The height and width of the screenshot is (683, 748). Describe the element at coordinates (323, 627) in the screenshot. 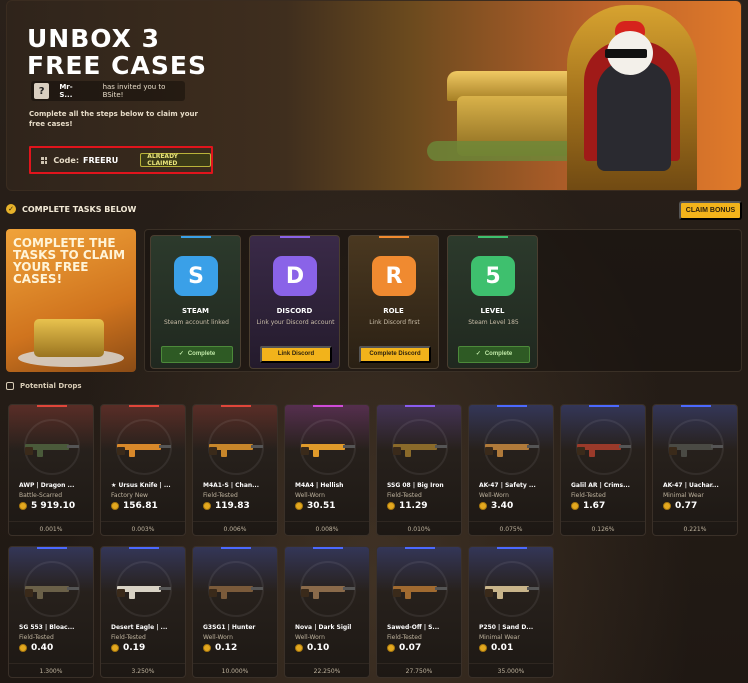

I see `drop-name: Nova | Dark Sigil` at that location.